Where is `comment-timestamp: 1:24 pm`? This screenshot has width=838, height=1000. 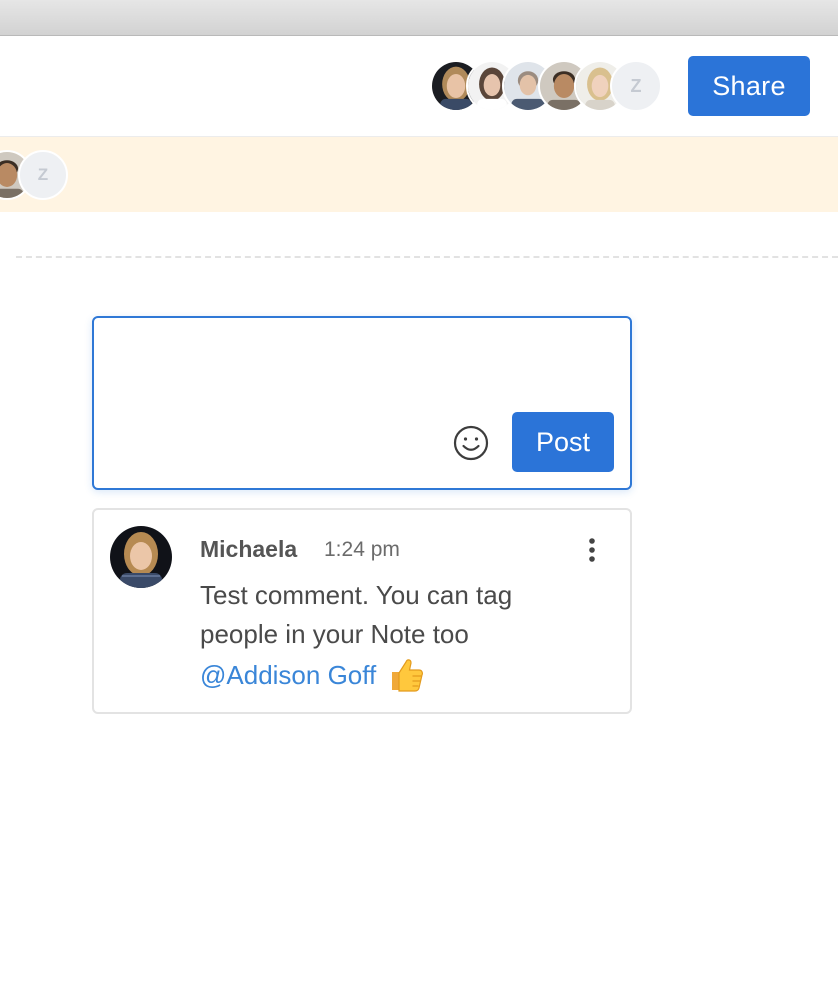
comment-timestamp: 1:24 pm is located at coordinates (362, 549).